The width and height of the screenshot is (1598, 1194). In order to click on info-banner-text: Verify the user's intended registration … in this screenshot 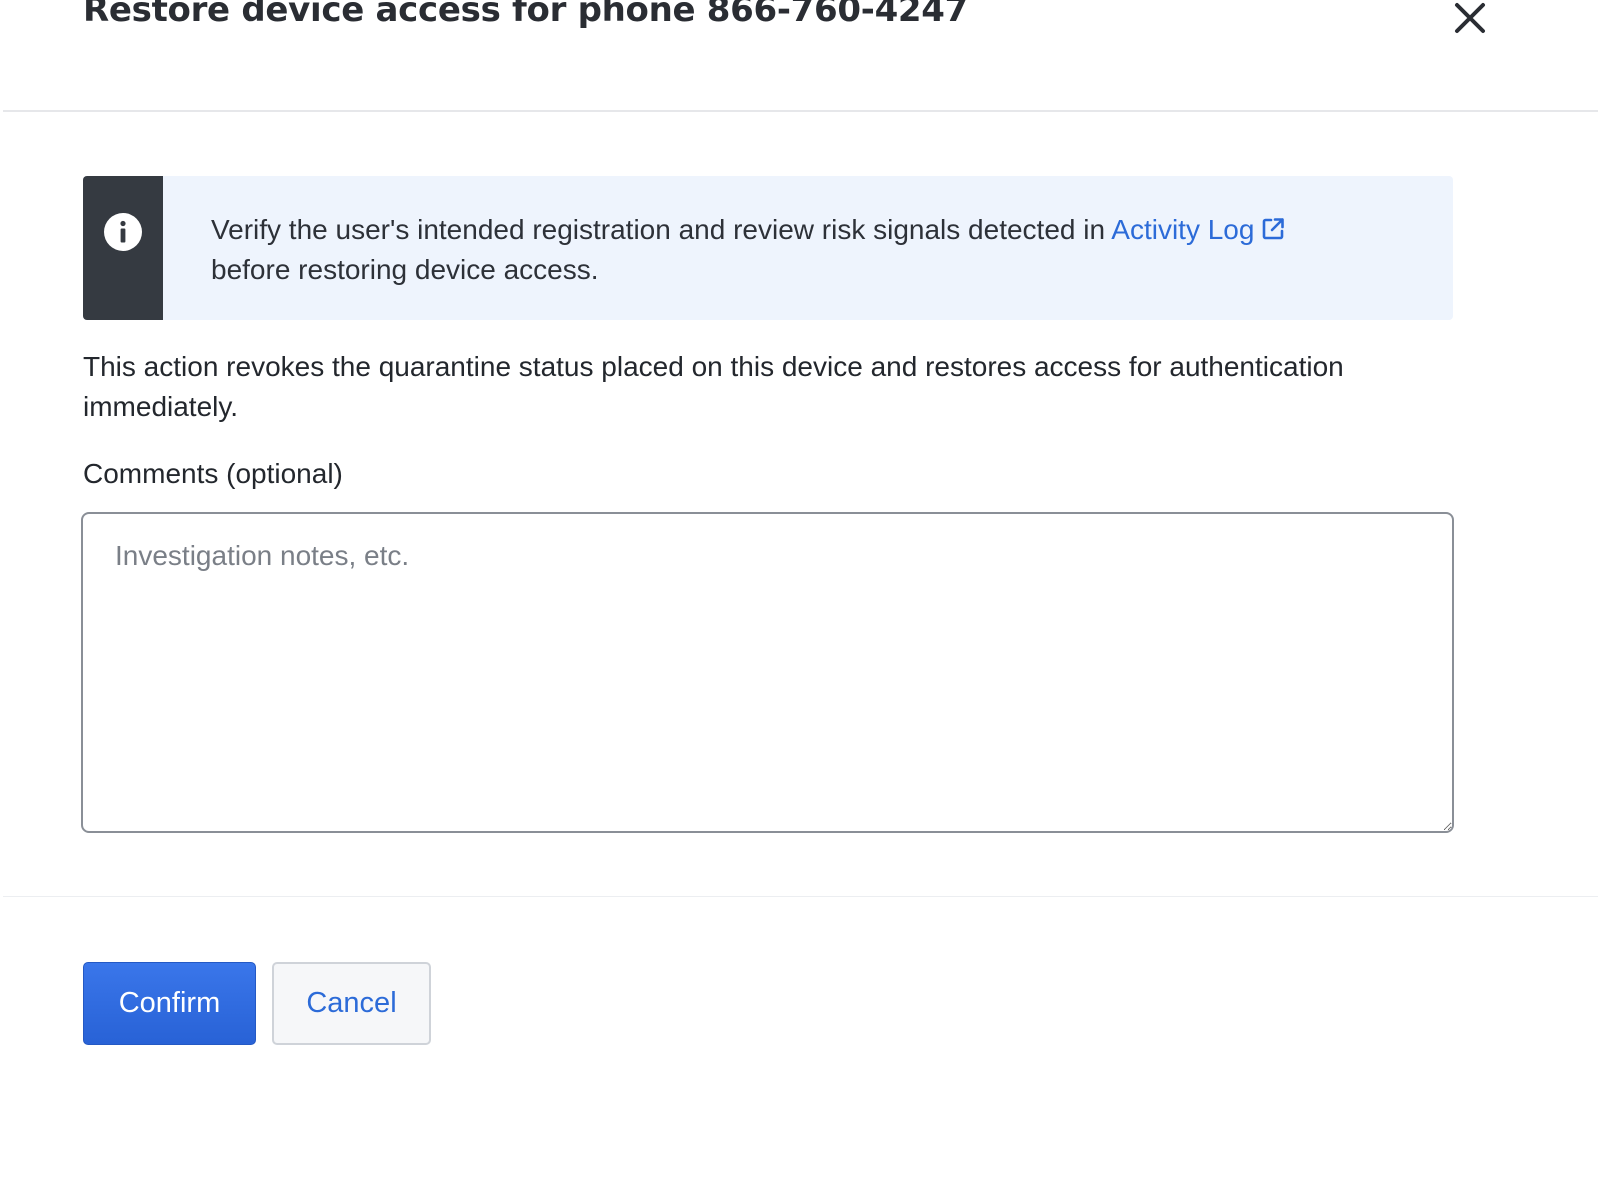, I will do `click(744, 248)`.